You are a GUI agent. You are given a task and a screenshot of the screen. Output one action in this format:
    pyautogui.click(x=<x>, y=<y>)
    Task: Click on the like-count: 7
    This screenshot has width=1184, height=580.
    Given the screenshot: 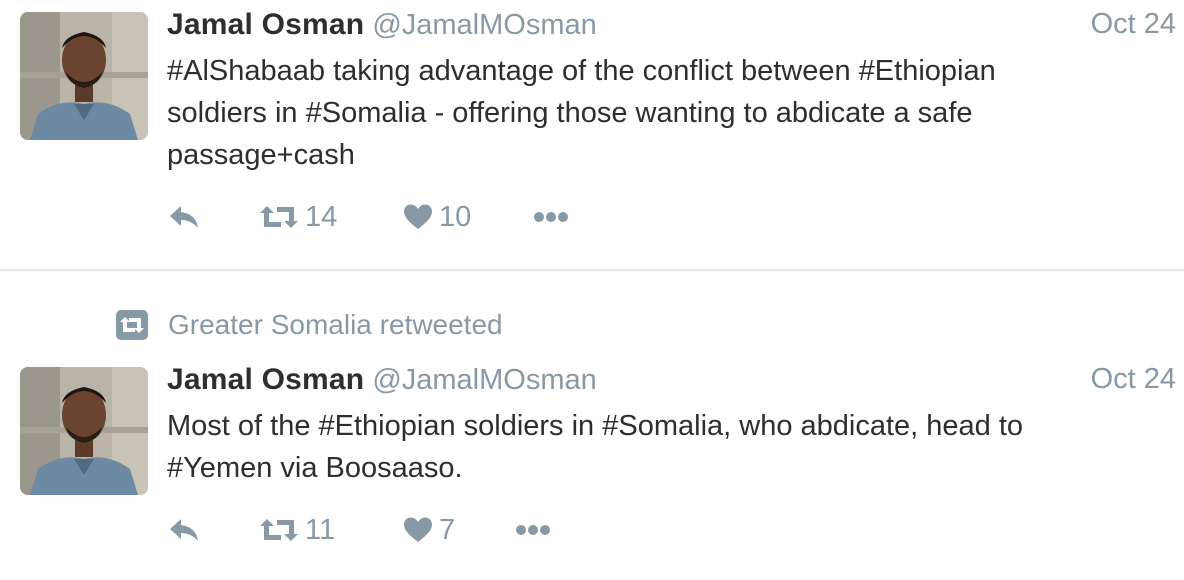 What is the action you would take?
    pyautogui.click(x=447, y=529)
    